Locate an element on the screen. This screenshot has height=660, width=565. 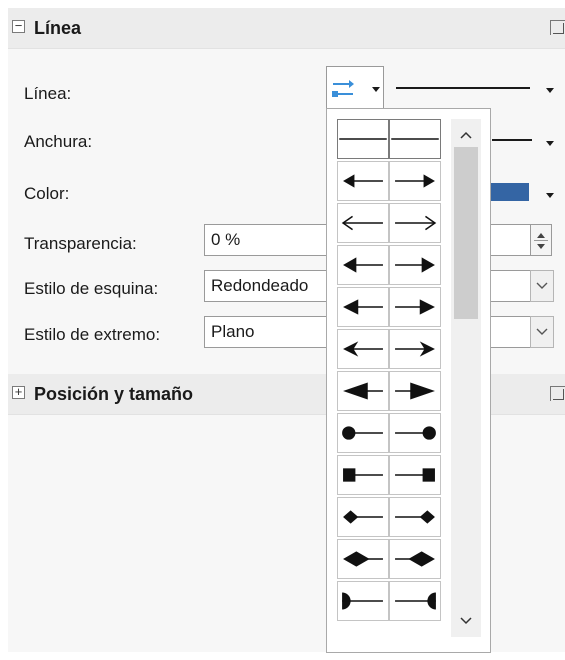
line-section-header: − Línea is located at coordinates (286, 28).